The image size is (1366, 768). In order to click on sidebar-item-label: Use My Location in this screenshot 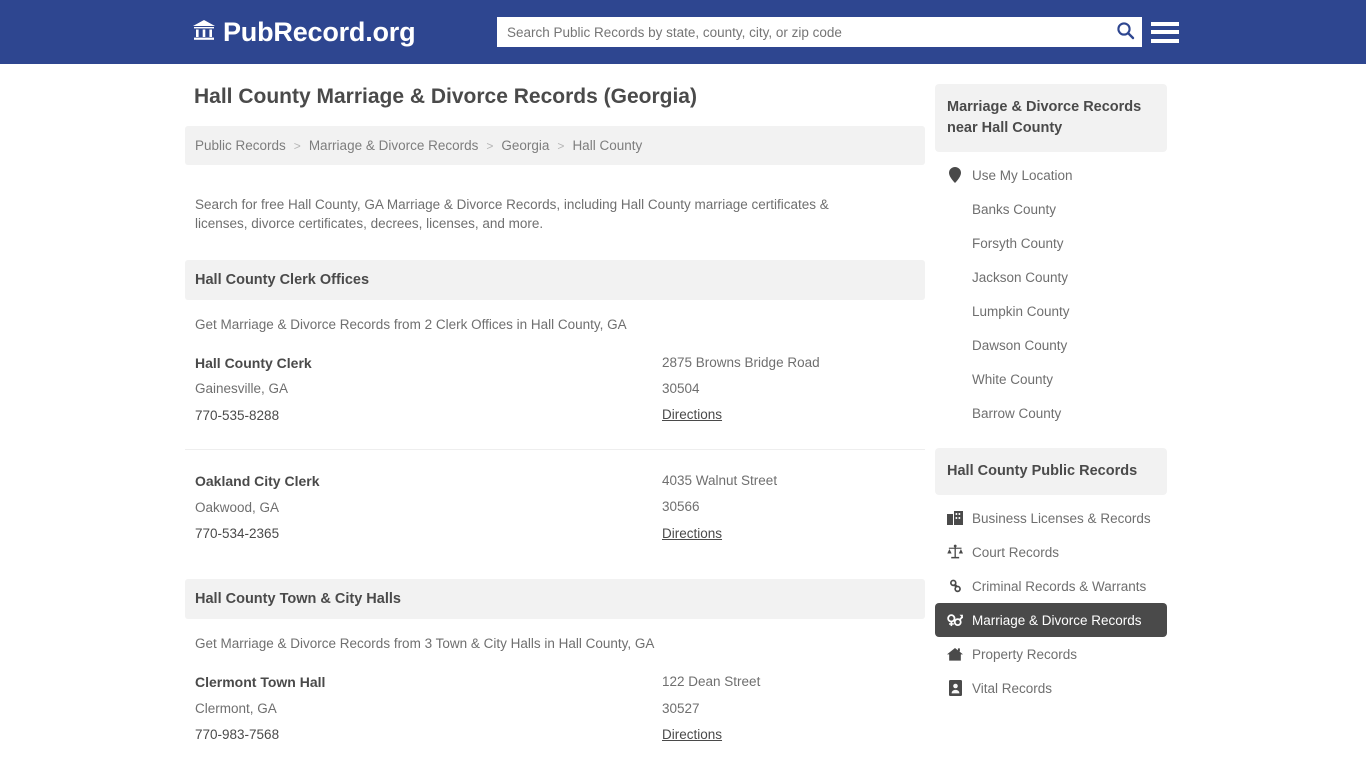, I will do `click(1022, 175)`.